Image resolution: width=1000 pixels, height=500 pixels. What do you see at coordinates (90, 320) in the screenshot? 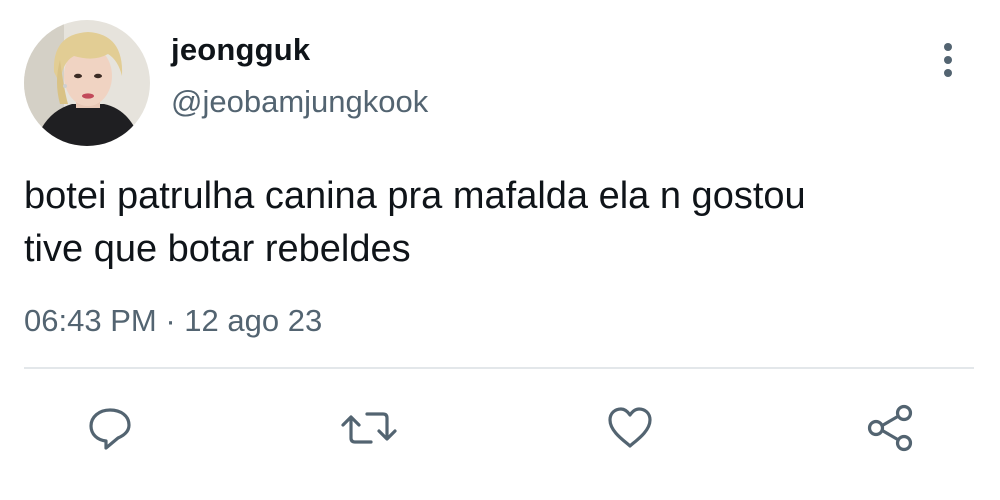
I see `tweet-time: 06:43 PM` at bounding box center [90, 320].